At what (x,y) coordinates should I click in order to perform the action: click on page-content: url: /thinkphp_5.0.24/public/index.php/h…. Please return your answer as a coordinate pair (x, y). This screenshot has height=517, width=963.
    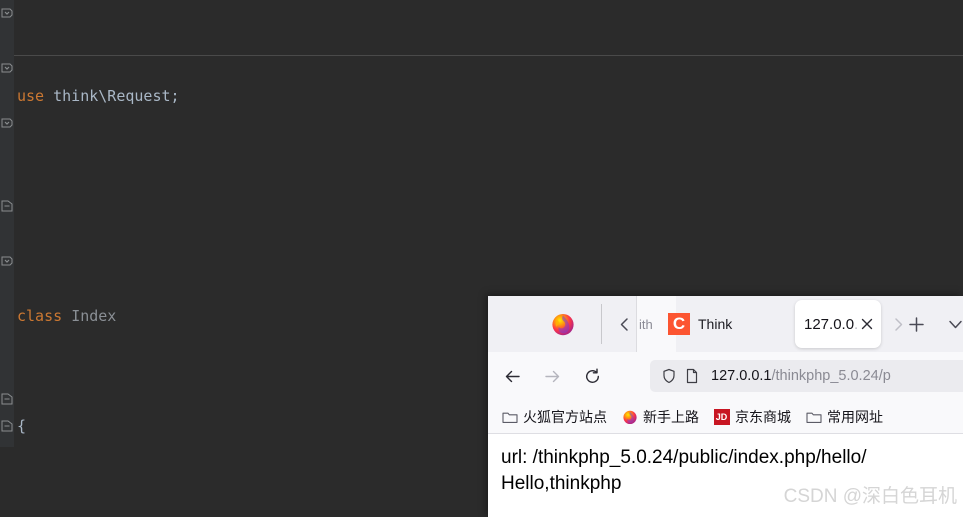
    Looking at the image, I should click on (725, 475).